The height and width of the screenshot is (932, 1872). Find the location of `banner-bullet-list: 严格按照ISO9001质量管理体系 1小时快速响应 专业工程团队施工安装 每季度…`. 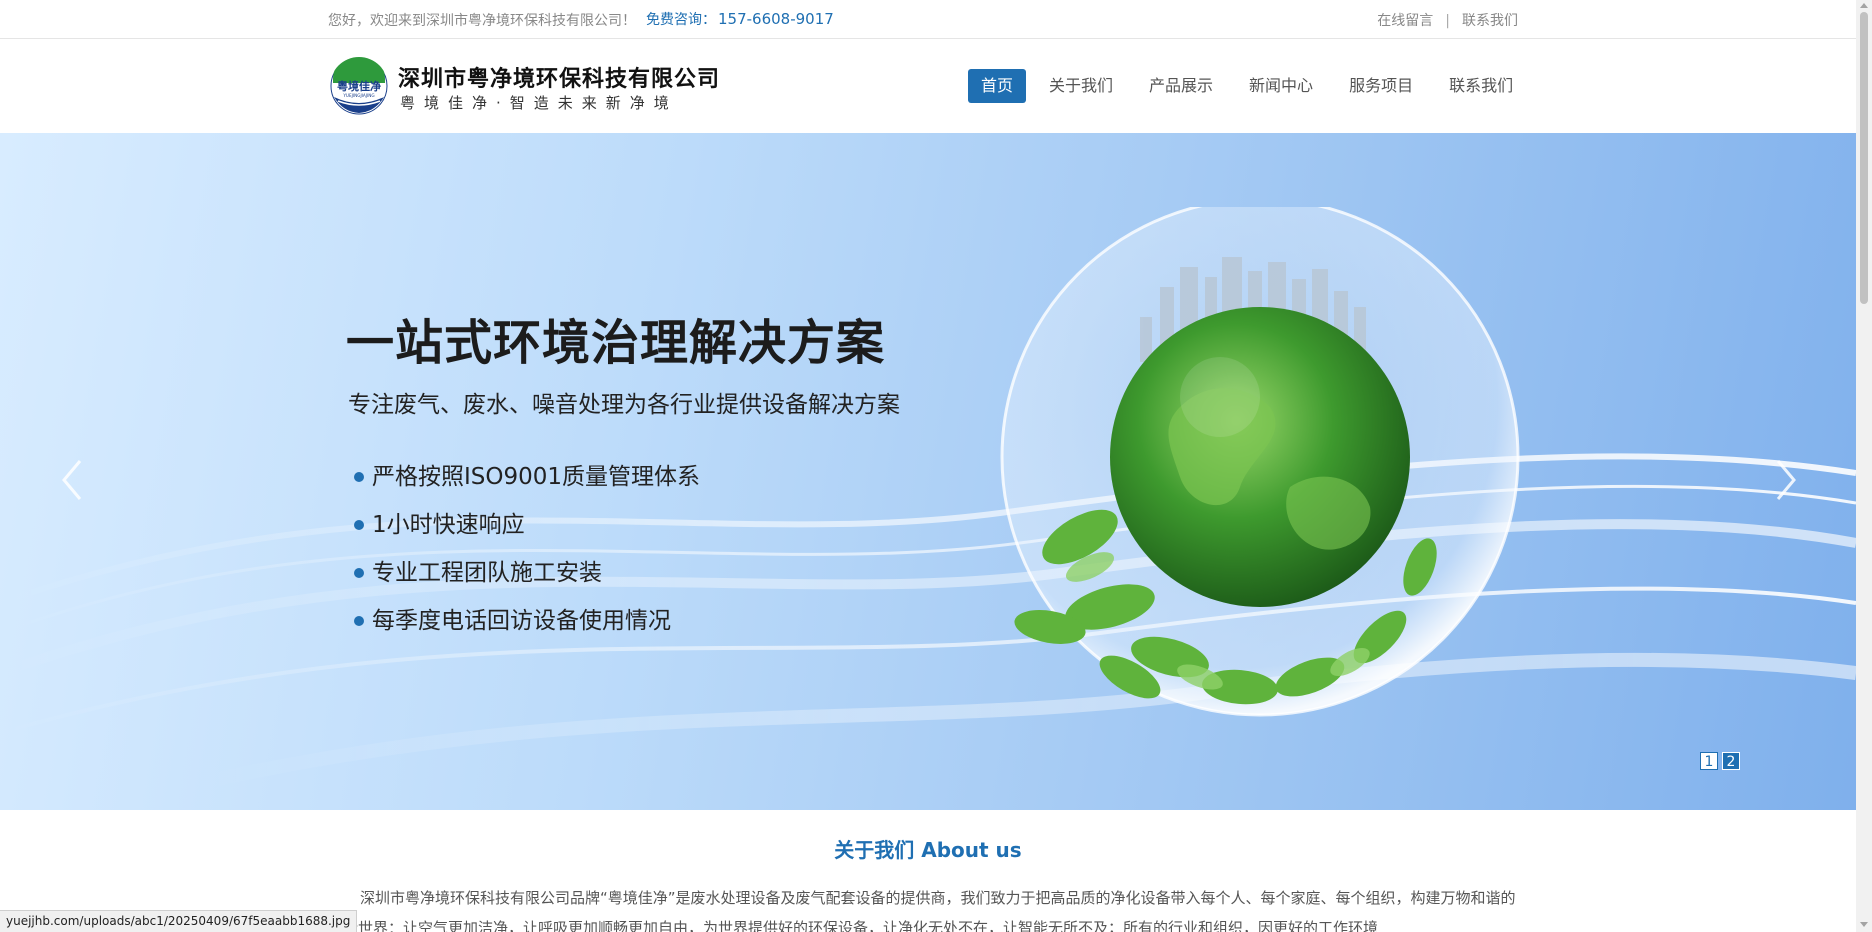

banner-bullet-list: 严格按照ISO9001质量管理体系 1小时快速响应 专业工程团队施工安装 每季度… is located at coordinates (526, 559).